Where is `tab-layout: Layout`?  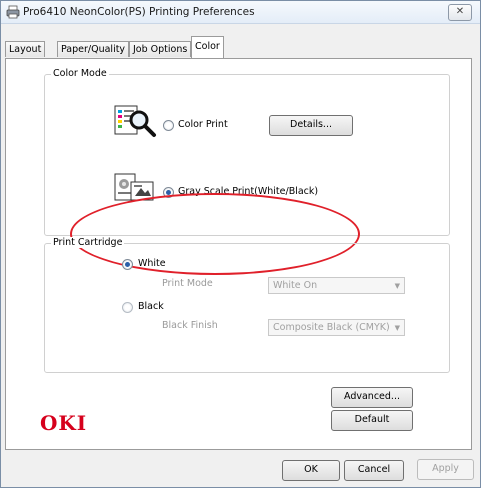 tab-layout: Layout is located at coordinates (25, 49).